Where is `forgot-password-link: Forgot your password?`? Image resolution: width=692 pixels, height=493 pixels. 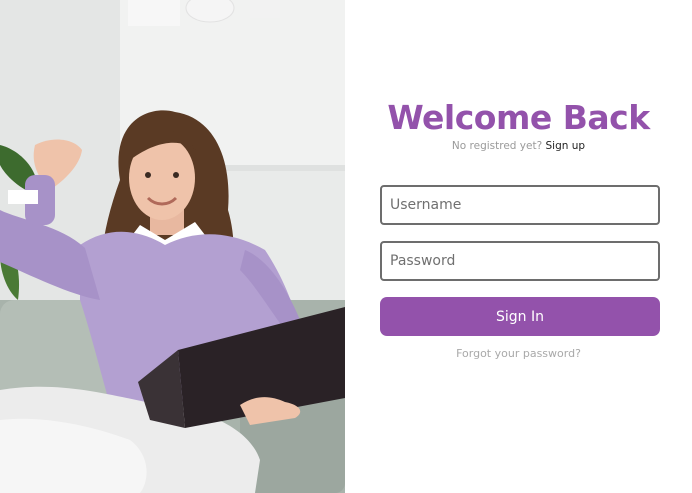
forgot-password-link: Forgot your password? is located at coordinates (518, 353).